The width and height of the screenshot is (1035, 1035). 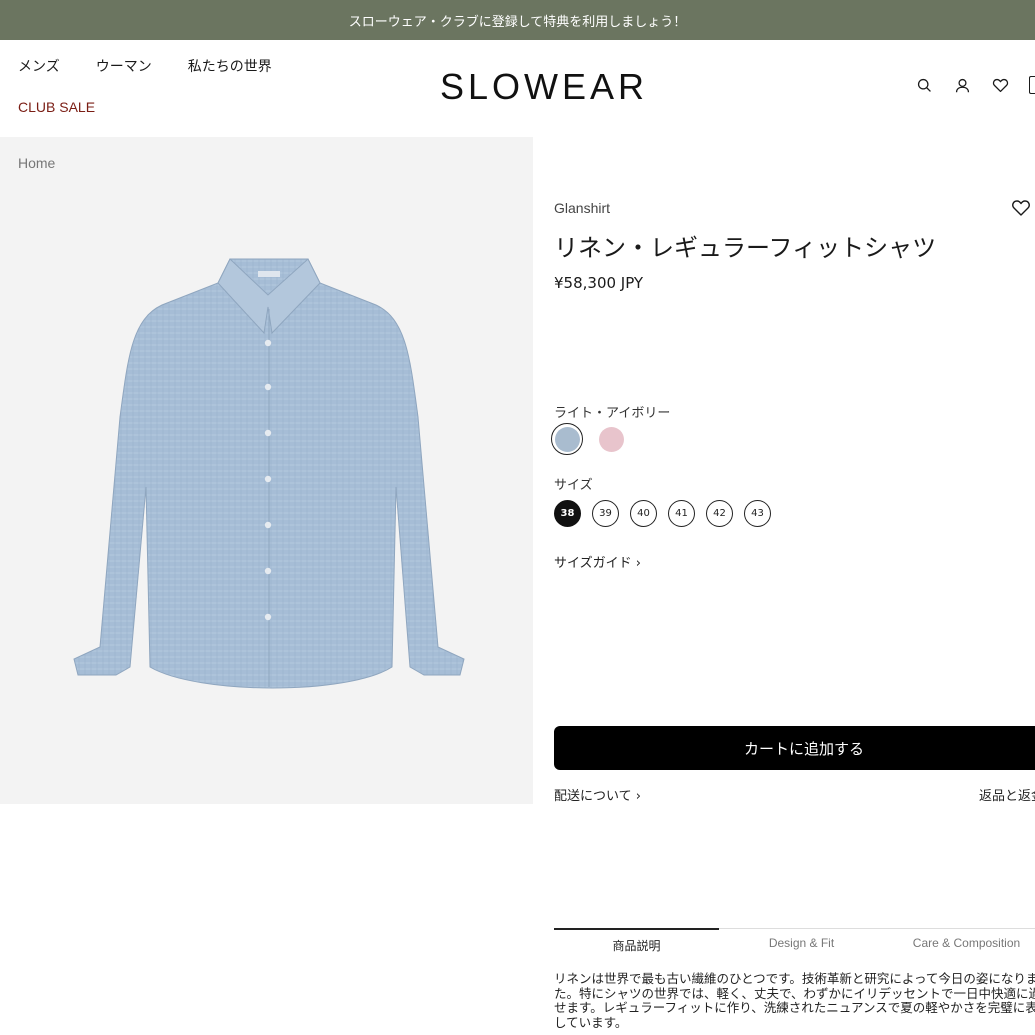 What do you see at coordinates (36, 163) in the screenshot?
I see `breadcrumb-home: Home` at bounding box center [36, 163].